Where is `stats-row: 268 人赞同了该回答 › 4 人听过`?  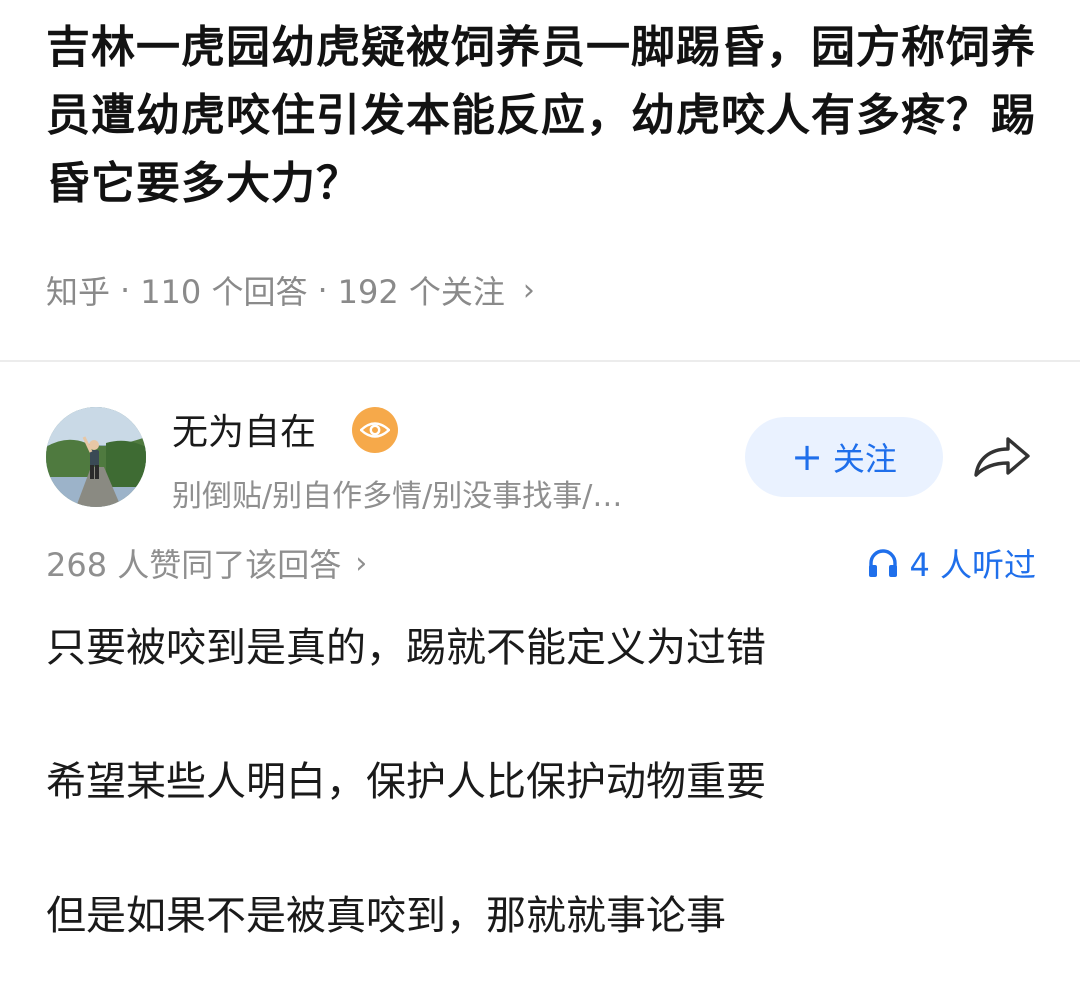 stats-row: 268 人赞同了该回答 › 4 人听过 is located at coordinates (541, 564).